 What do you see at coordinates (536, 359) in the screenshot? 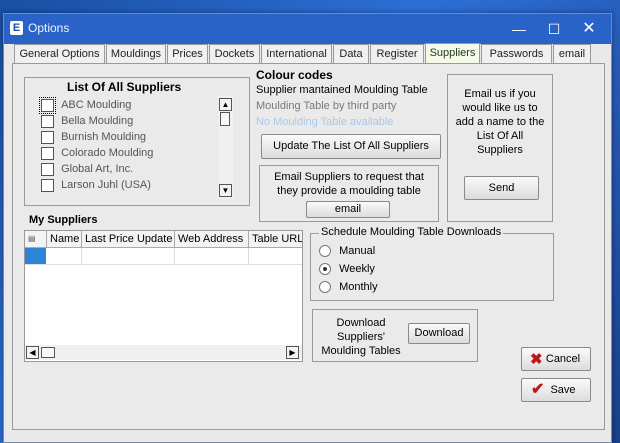
I see `cancel-icon: ✖` at bounding box center [536, 359].